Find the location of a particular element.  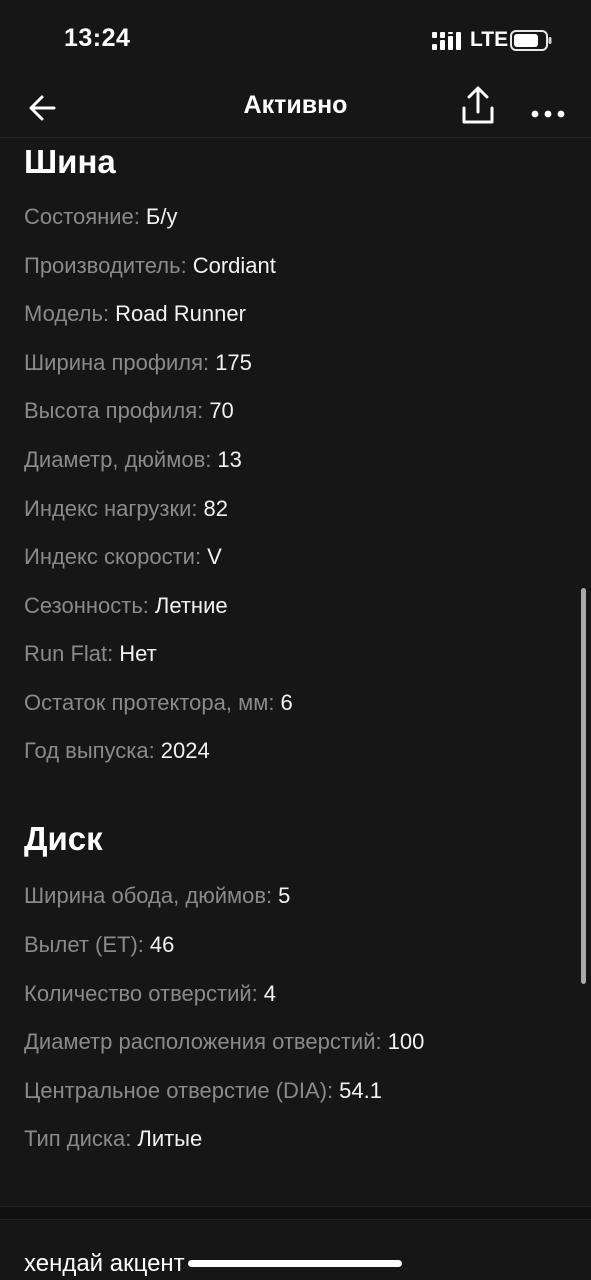

home-indicator is located at coordinates (295, 1263).